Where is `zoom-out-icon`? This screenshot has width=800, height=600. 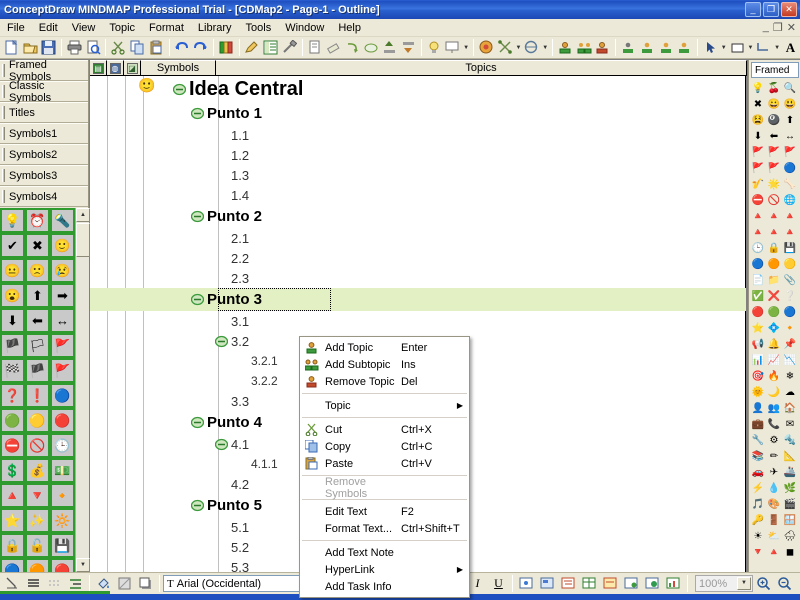
zoom-out-icon is located at coordinates (784, 584).